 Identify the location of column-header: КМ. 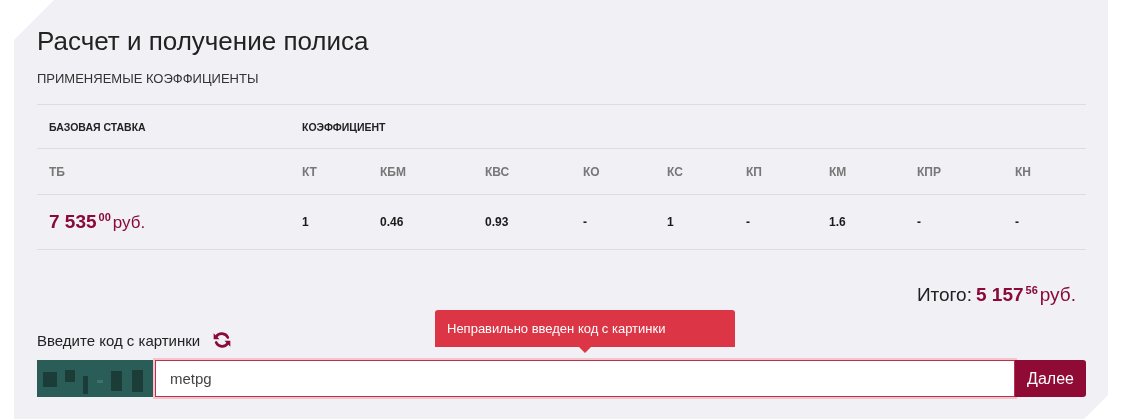
(838, 171).